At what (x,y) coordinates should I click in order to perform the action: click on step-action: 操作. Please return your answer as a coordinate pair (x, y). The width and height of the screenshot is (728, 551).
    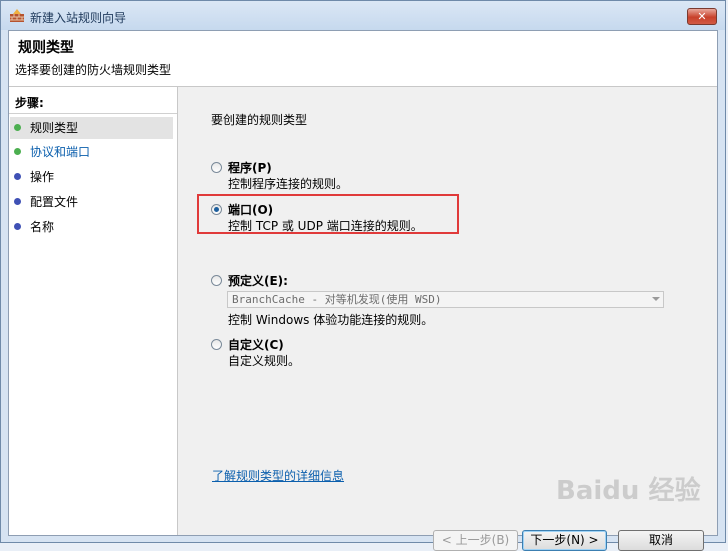
    Looking at the image, I should click on (91, 177).